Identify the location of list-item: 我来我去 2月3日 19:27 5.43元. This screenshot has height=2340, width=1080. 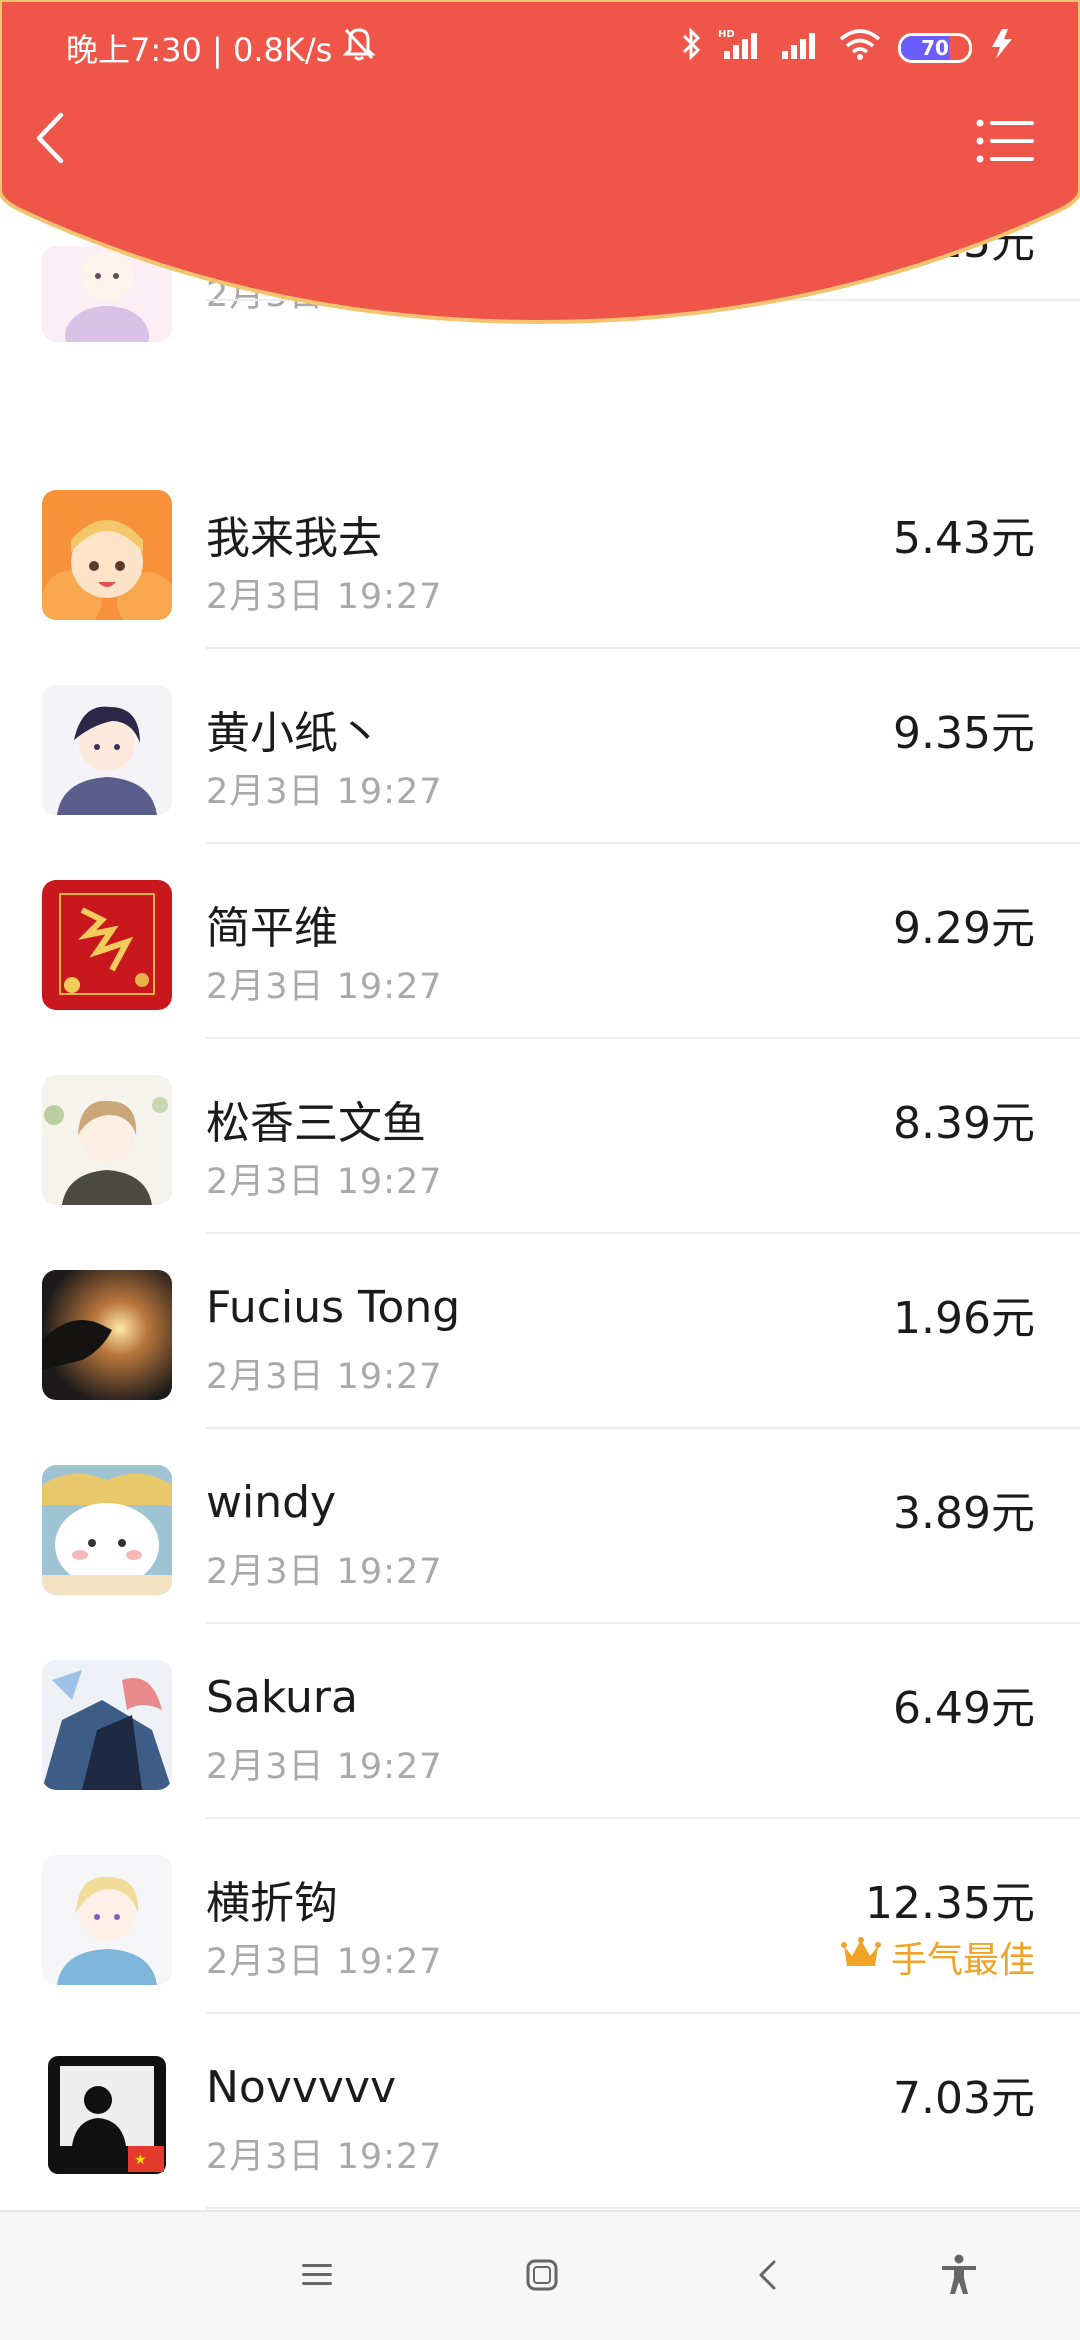
(540, 551).